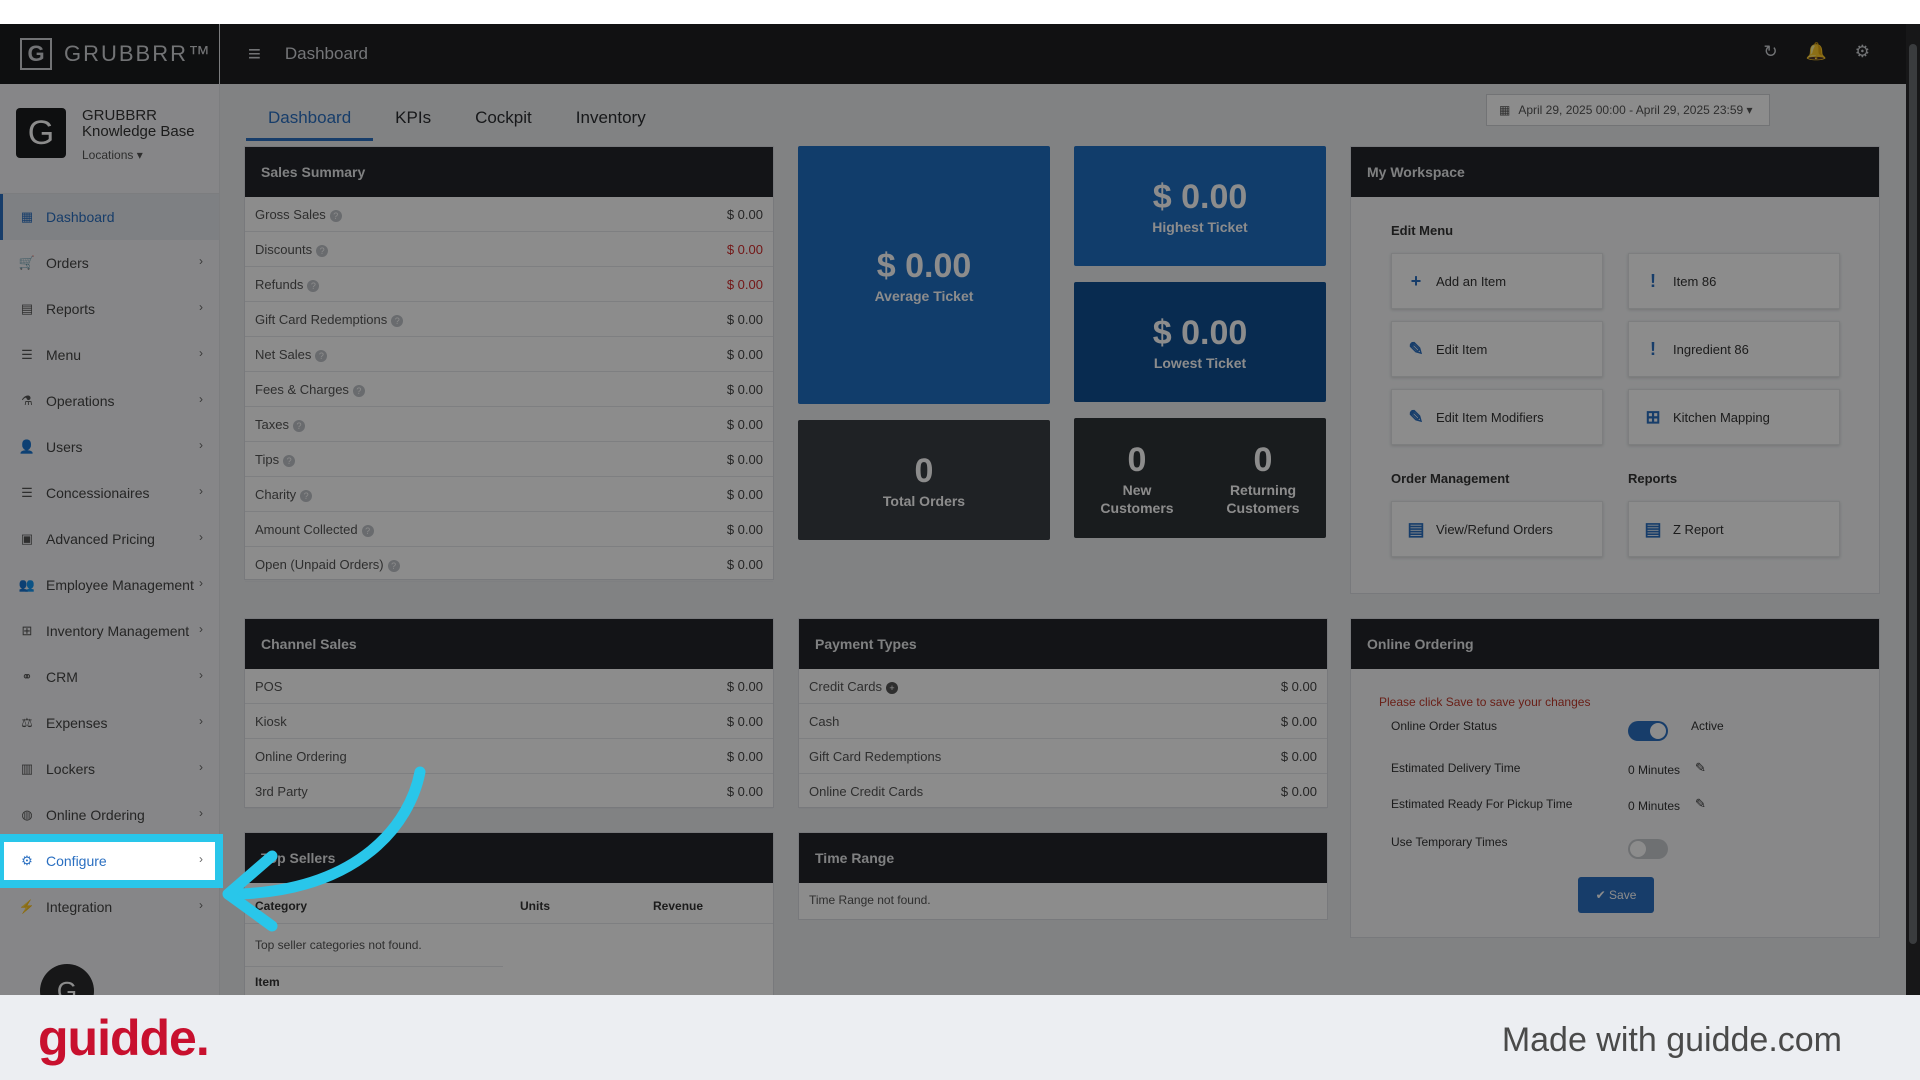 Image resolution: width=1920 pixels, height=1080 pixels. Describe the element at coordinates (27, 814) in the screenshot. I see `globe-icon: ◍` at that location.